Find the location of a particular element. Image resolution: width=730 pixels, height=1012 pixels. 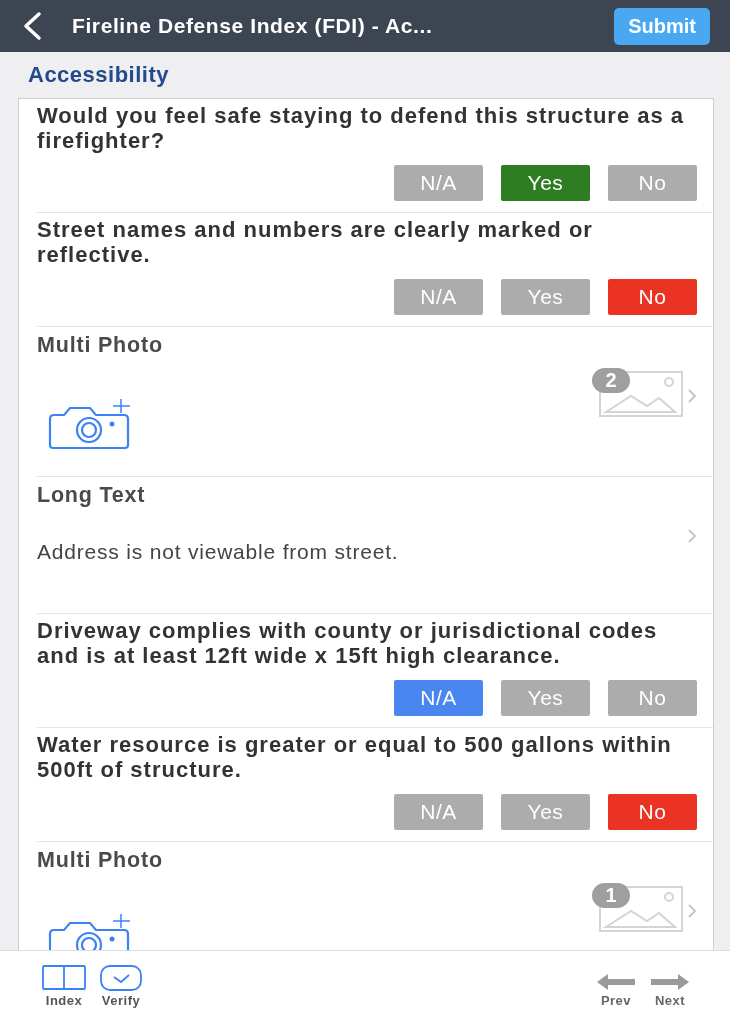

field-value: Address is not viewable from street. is located at coordinates (218, 552).